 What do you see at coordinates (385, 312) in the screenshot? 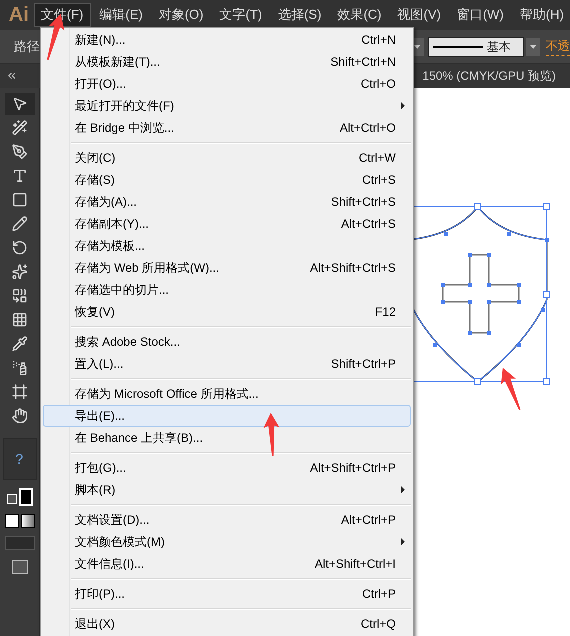
I see `shortcut-label: F12` at bounding box center [385, 312].